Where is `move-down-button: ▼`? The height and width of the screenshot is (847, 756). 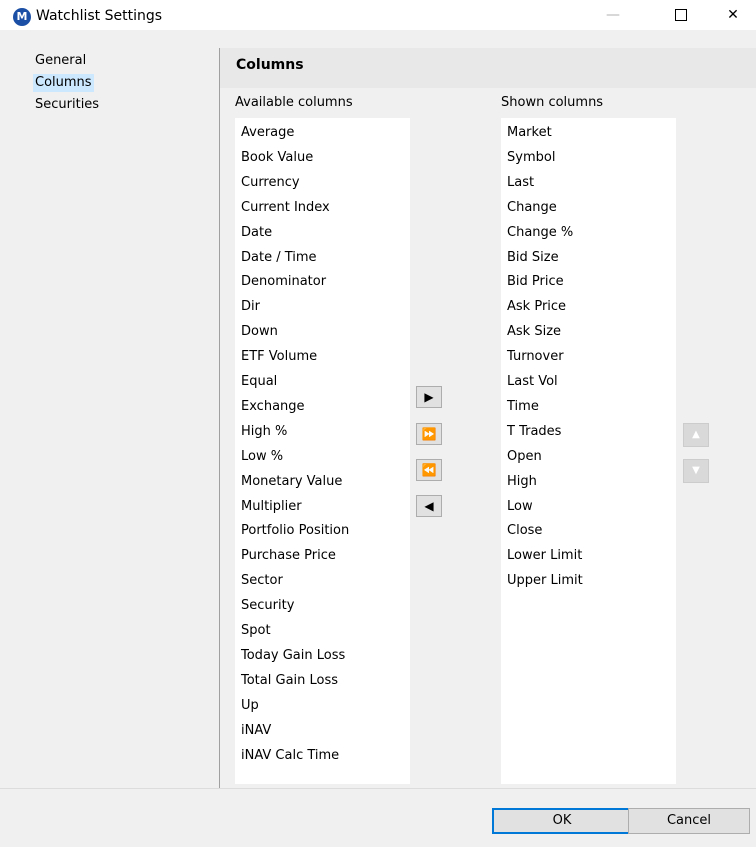 move-down-button: ▼ is located at coordinates (696, 471).